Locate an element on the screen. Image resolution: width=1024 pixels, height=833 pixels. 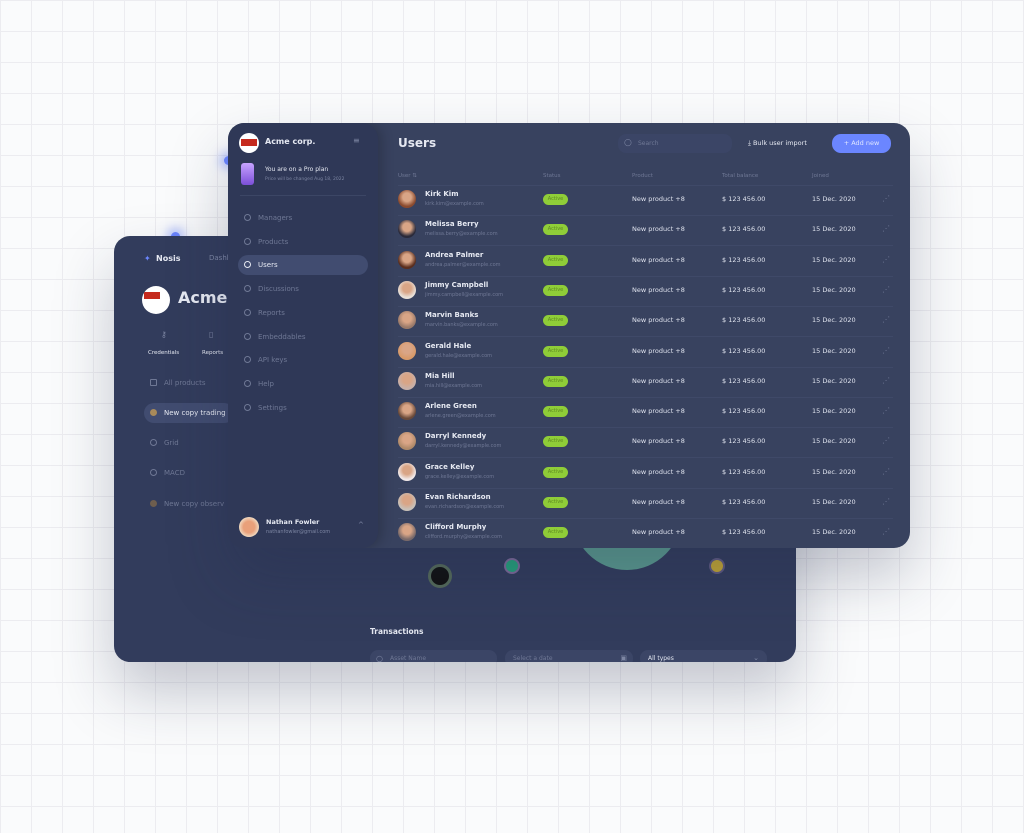
user-email: gerald.hale@example.com is located at coordinates (459, 355).